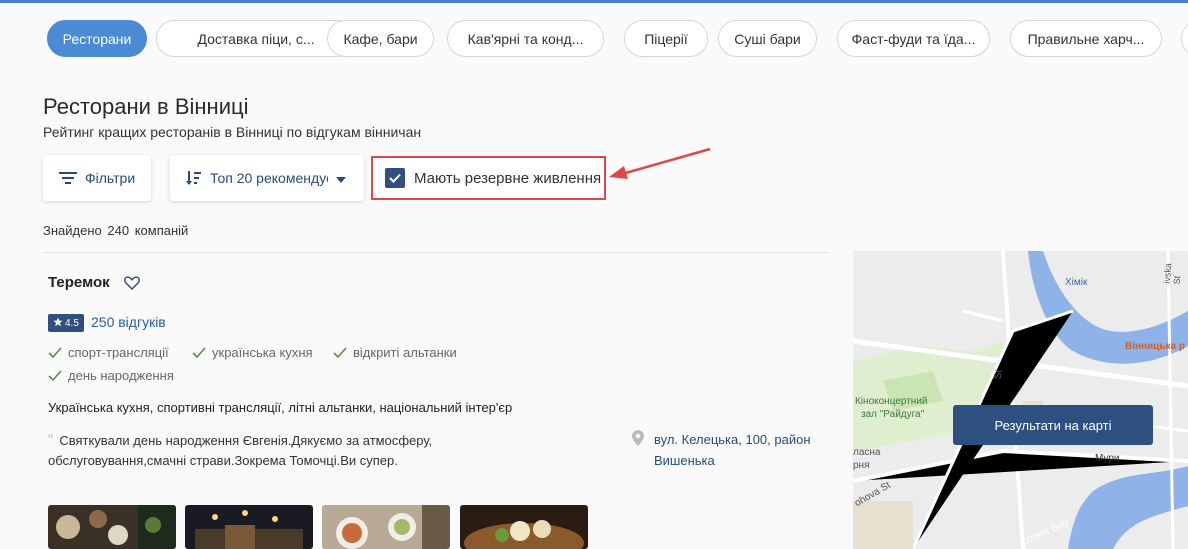 The height and width of the screenshot is (549, 1188). I want to click on chip-restaurants: Ресторани, so click(97, 38).